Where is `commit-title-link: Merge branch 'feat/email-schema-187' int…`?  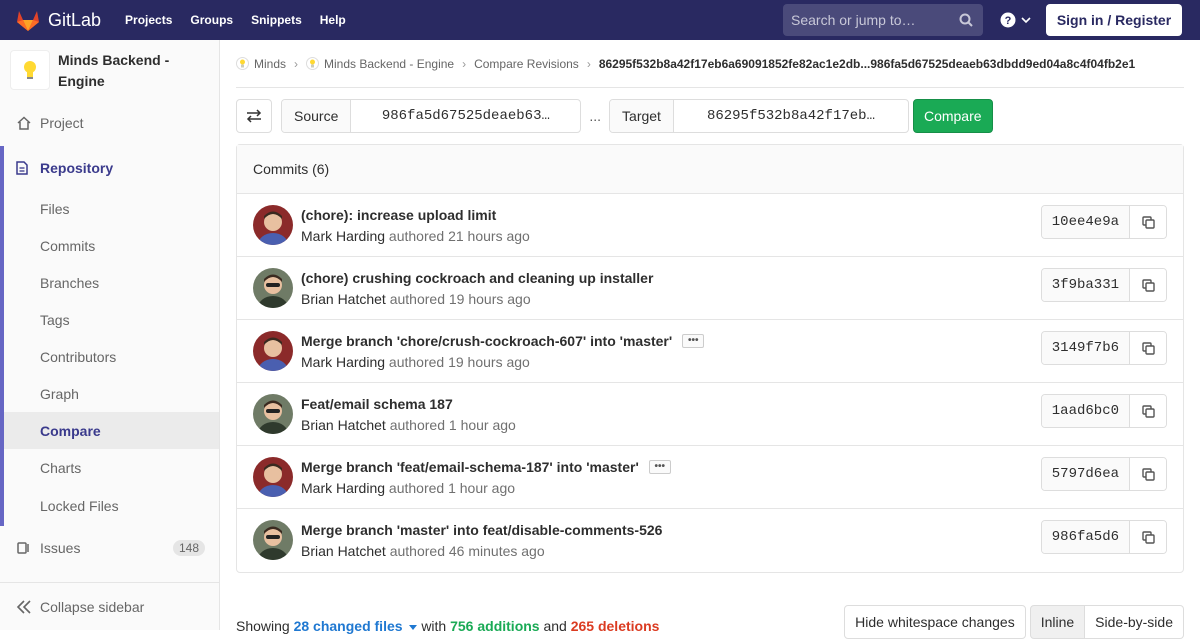 commit-title-link: Merge branch 'feat/email-schema-187' int… is located at coordinates (470, 467).